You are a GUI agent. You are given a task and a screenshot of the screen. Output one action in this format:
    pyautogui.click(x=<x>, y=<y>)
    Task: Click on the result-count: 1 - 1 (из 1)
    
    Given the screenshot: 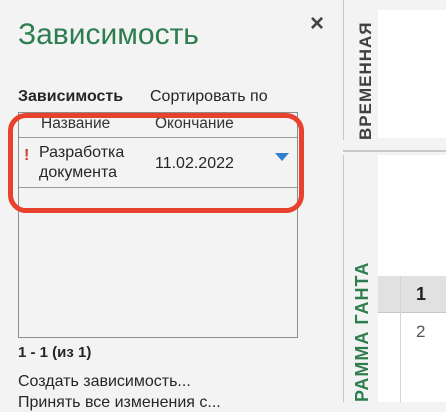 What is the action you would take?
    pyautogui.click(x=55, y=352)
    